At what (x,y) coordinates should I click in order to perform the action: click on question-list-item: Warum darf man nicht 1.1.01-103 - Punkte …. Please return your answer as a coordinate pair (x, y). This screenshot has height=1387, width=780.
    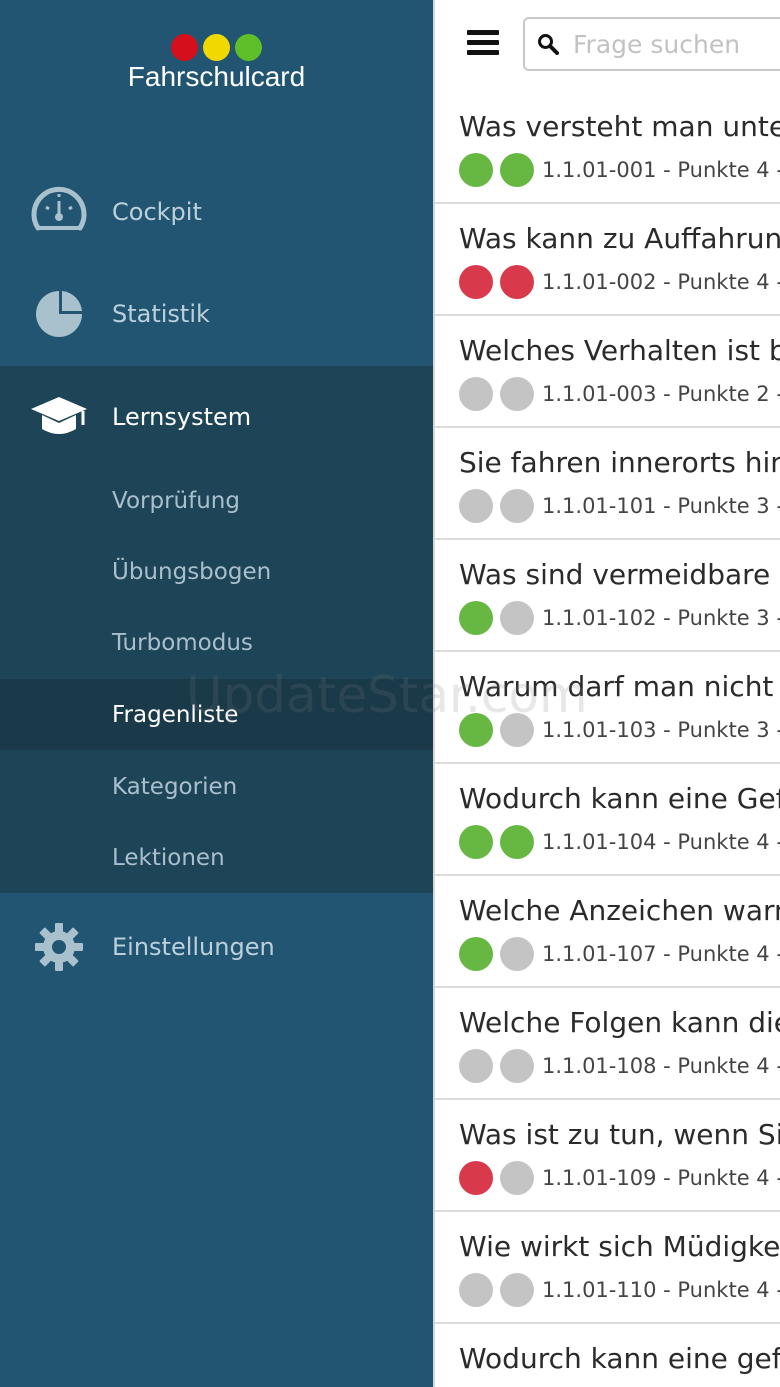
    Looking at the image, I should click on (607, 708).